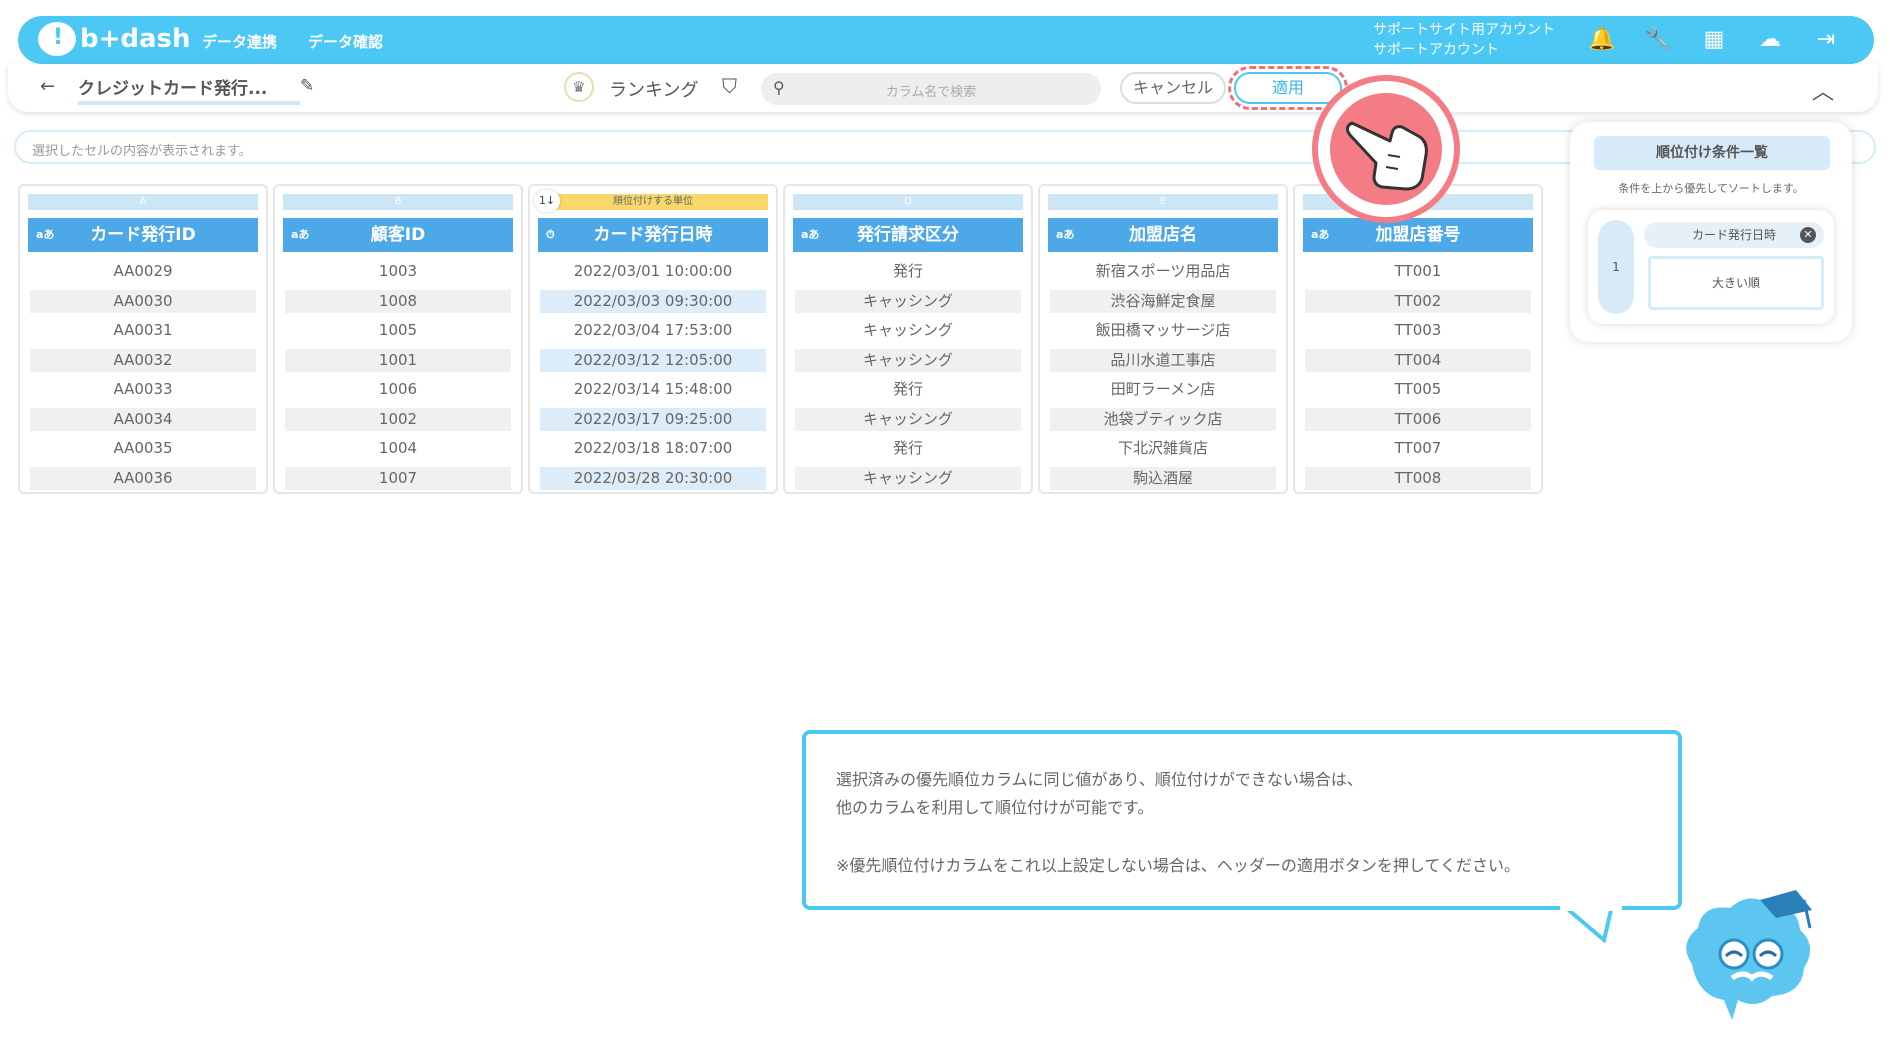 The width and height of the screenshot is (1890, 1063). I want to click on column-header: aあ 発行請求区分, so click(908, 235).